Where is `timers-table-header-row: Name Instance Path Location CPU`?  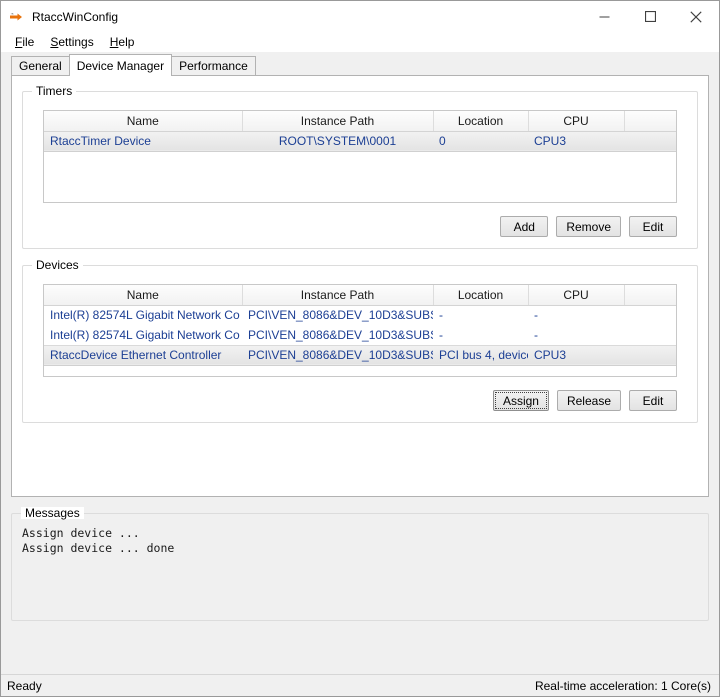 timers-table-header-row: Name Instance Path Location CPU is located at coordinates (360, 121).